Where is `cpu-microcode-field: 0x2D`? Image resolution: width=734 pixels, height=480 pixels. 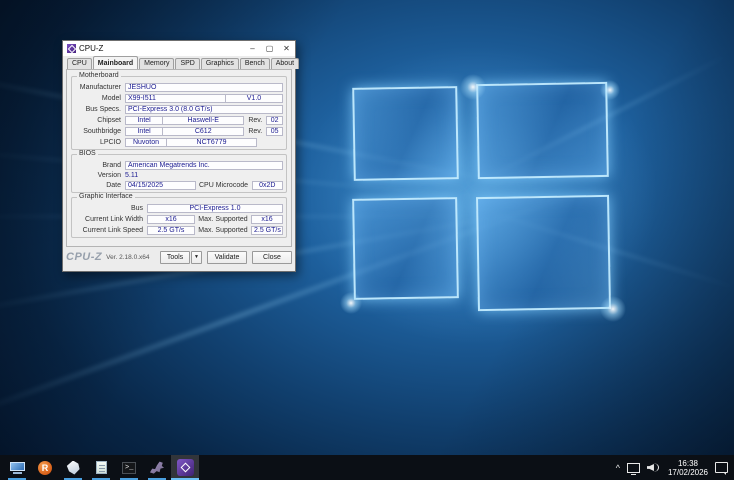 cpu-microcode-field: 0x2D is located at coordinates (267, 185).